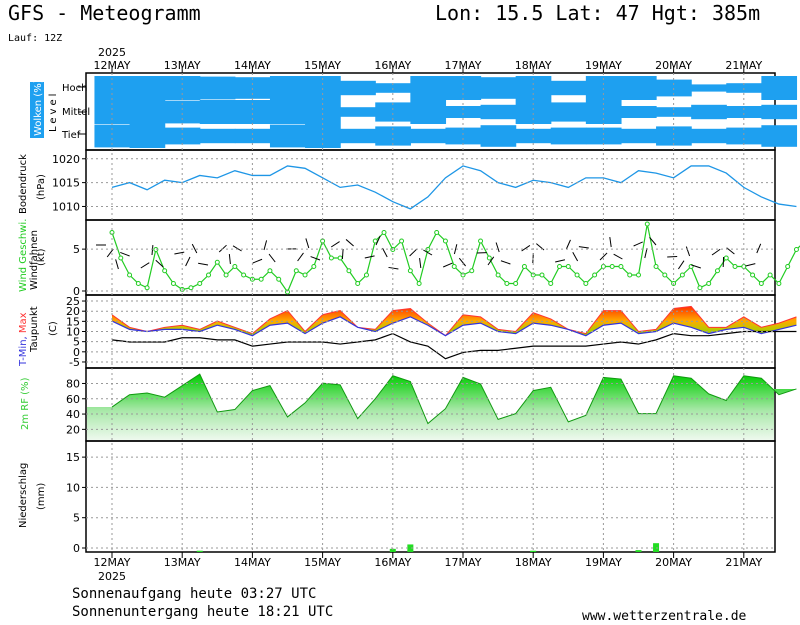 This screenshot has height=625, width=800. I want to click on sunrise-text: Sonnenaufgang heute 03:27 UTC, so click(194, 594).